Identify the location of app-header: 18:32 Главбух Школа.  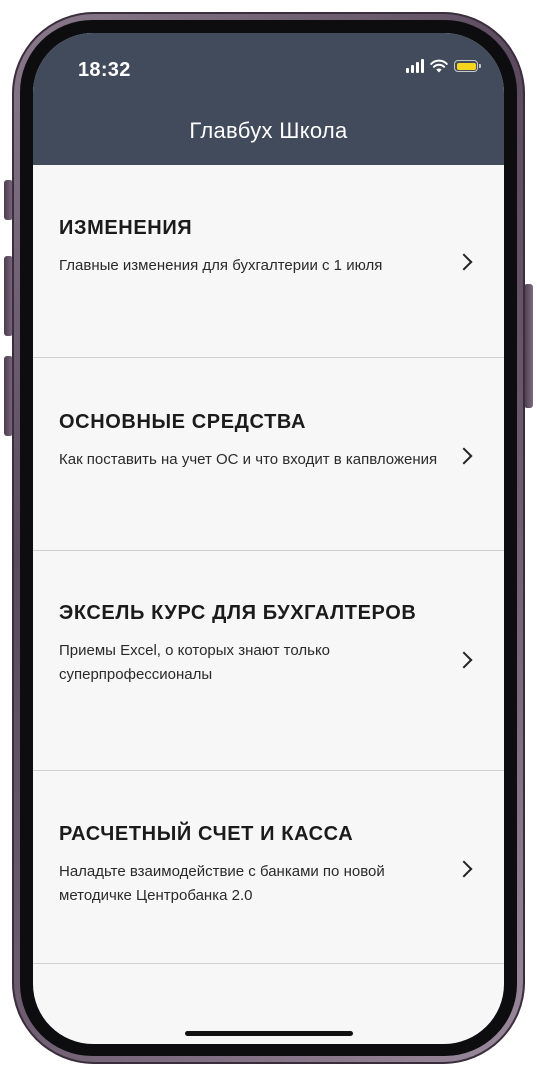
(268, 99).